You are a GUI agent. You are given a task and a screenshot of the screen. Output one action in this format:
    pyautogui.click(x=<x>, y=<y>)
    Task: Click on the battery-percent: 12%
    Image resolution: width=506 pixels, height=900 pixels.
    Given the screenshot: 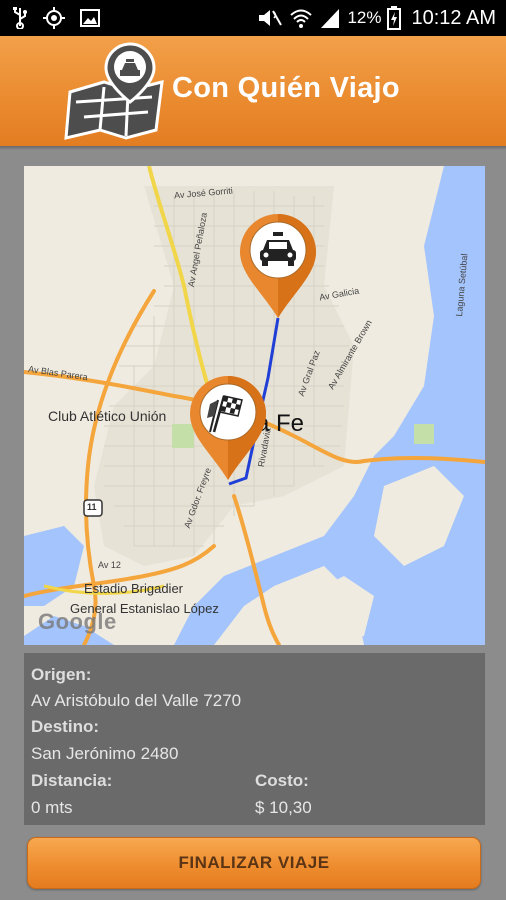 What is the action you would take?
    pyautogui.click(x=364, y=17)
    